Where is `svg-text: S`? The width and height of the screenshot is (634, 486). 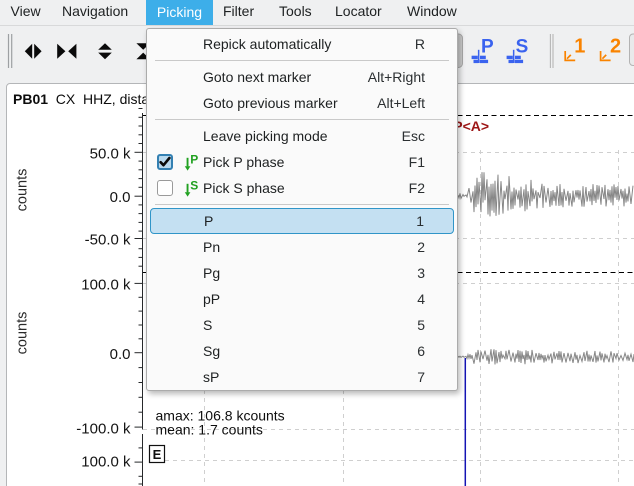
svg-text: S is located at coordinates (194, 185).